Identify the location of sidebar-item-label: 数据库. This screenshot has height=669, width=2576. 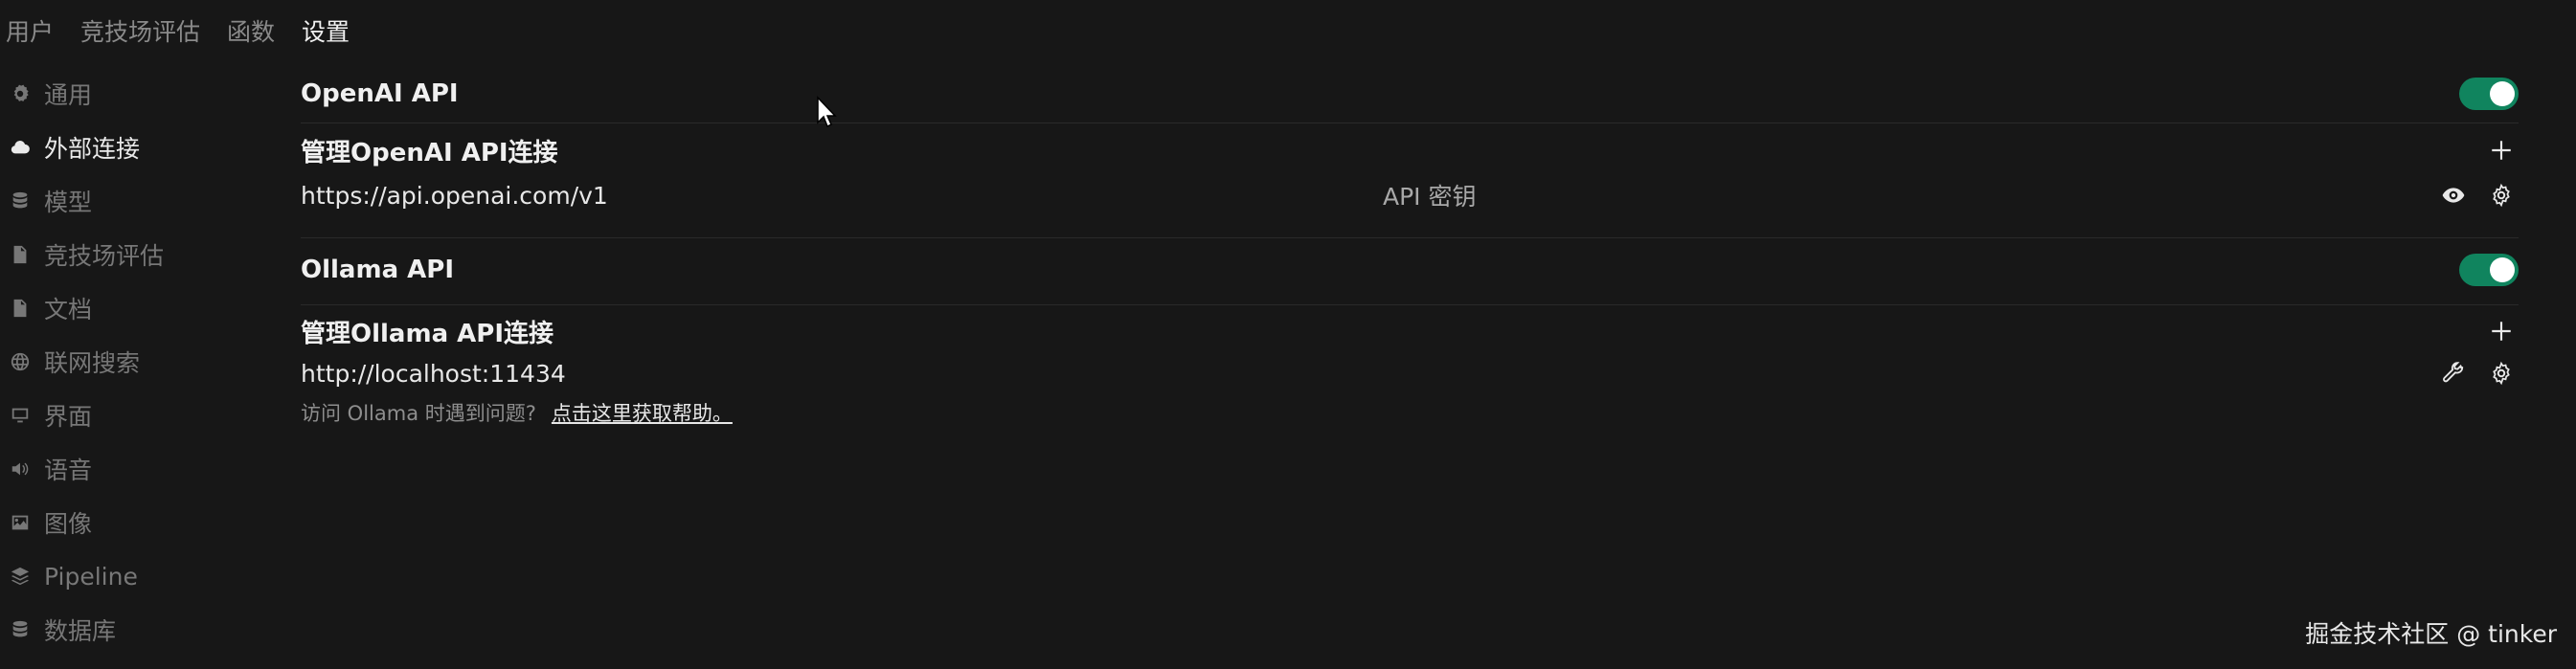
(80, 631).